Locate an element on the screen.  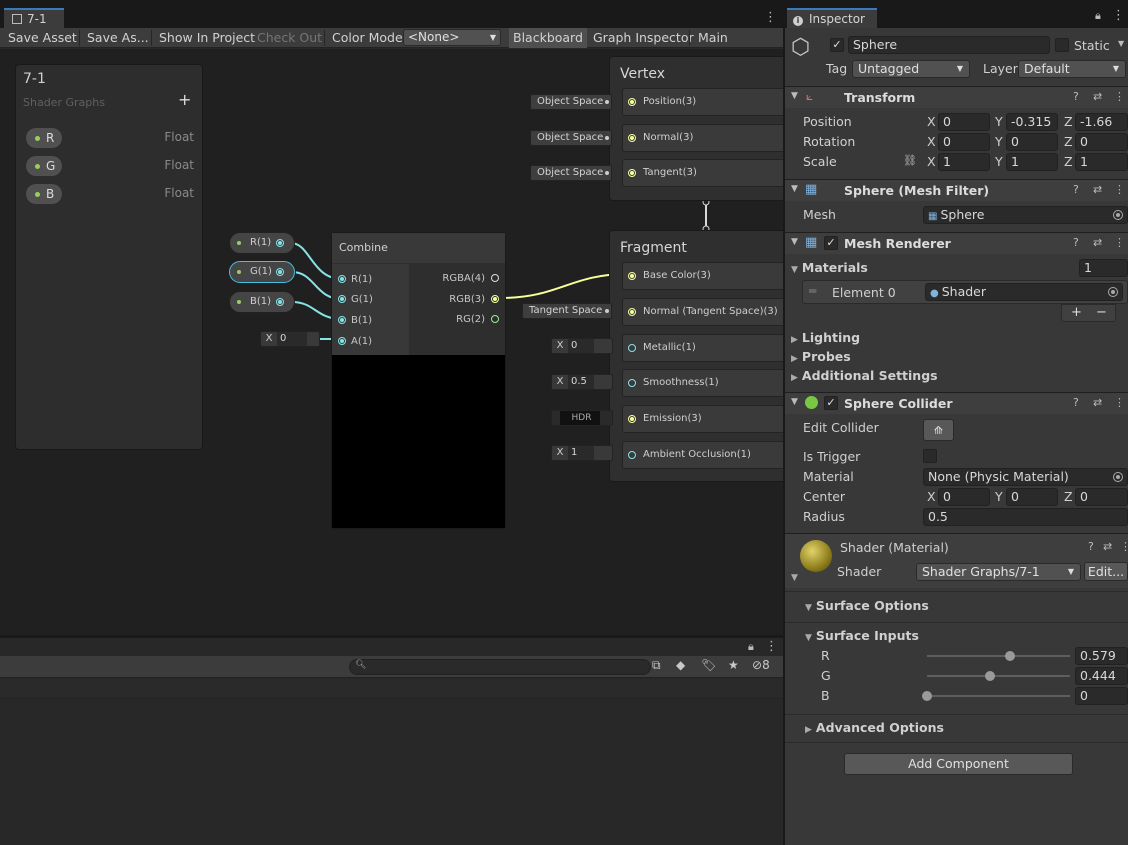
input-r-field: 0.579 is located at coordinates (1101, 656).